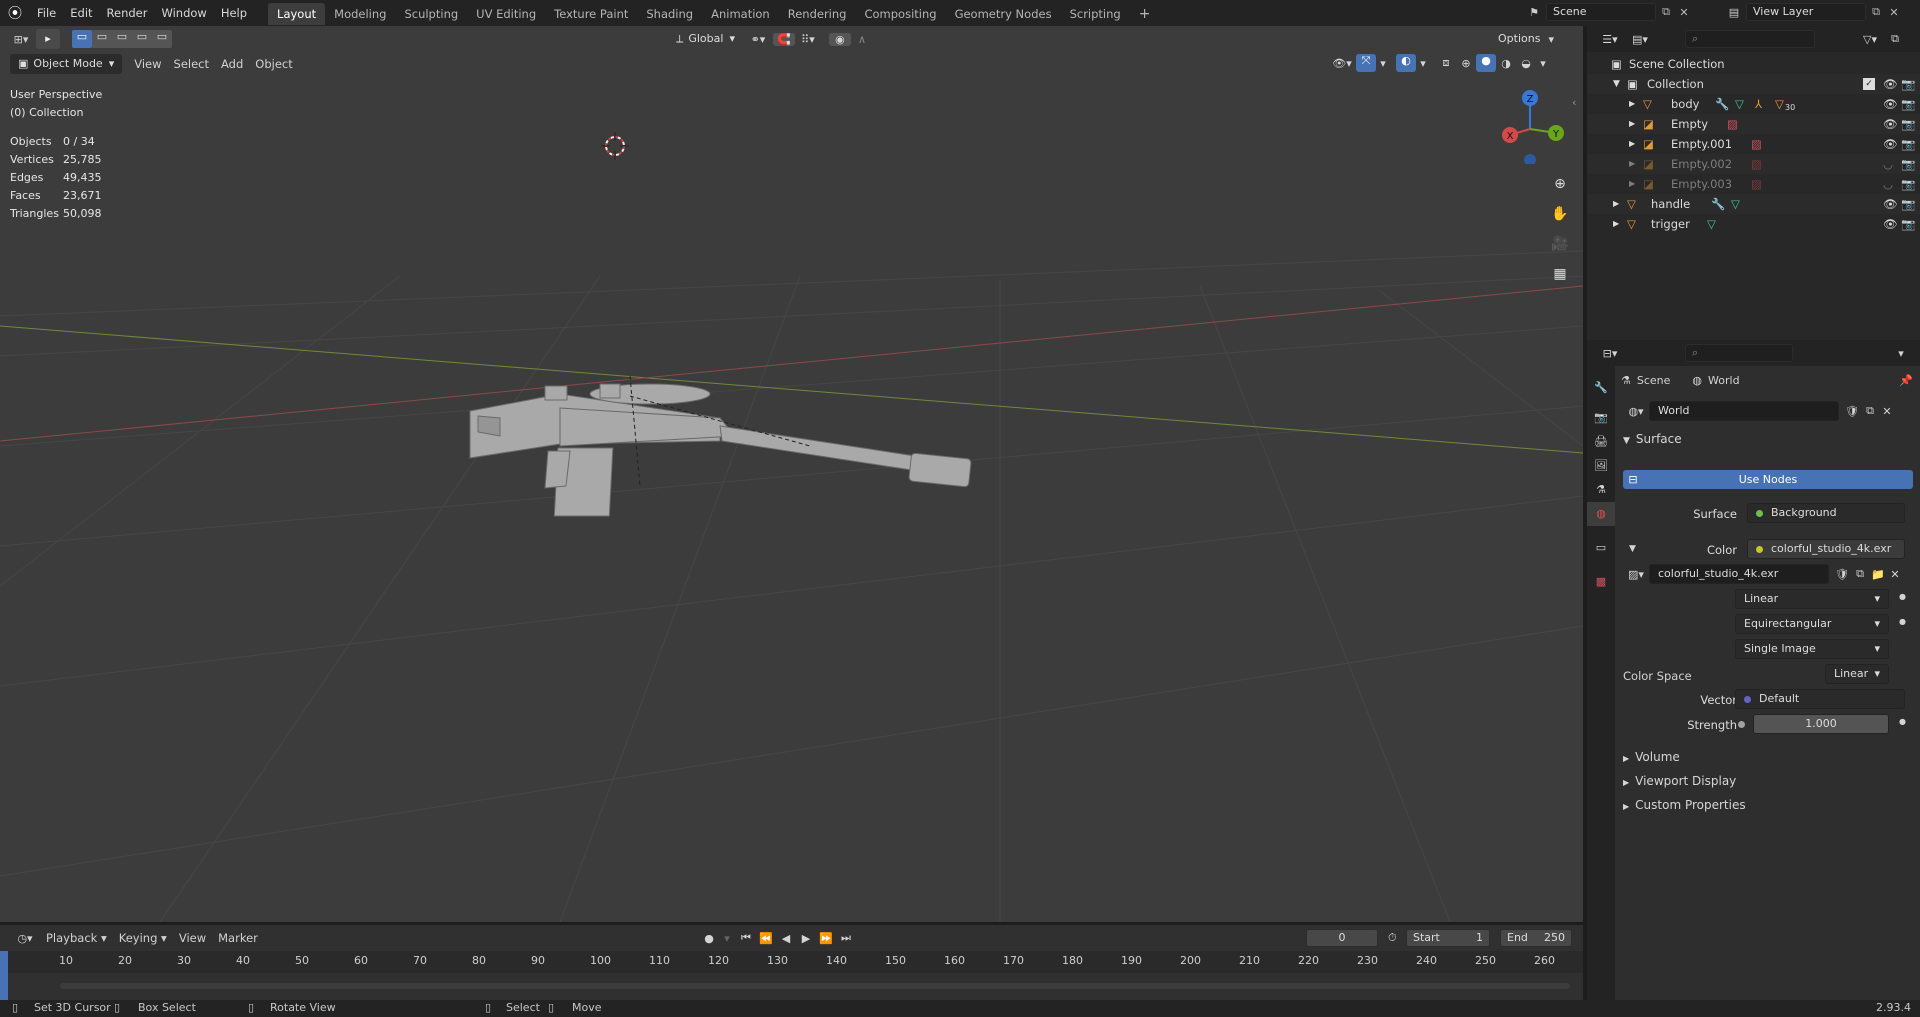  What do you see at coordinates (1901, 353) in the screenshot?
I see `properties-options-icon: ▾` at bounding box center [1901, 353].